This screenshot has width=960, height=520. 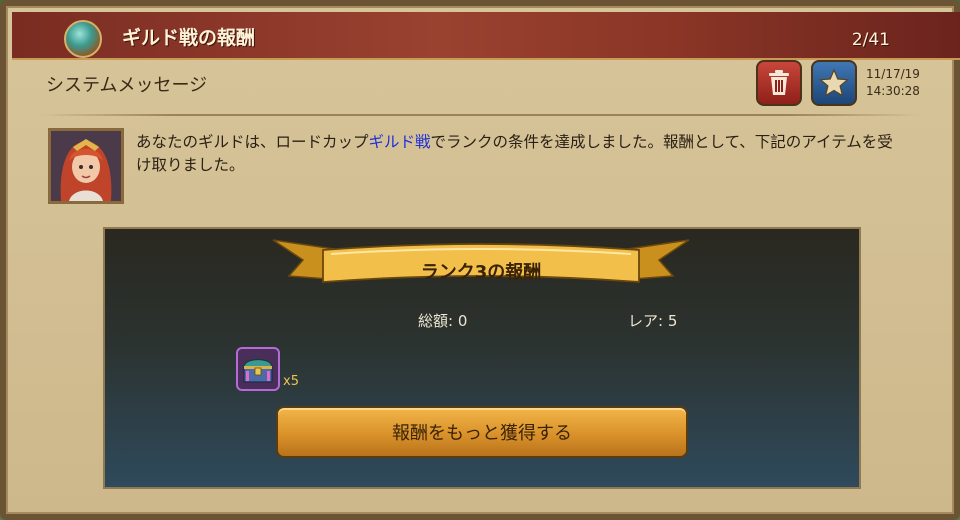 What do you see at coordinates (870, 40) in the screenshot?
I see `page-counter: 2/41` at bounding box center [870, 40].